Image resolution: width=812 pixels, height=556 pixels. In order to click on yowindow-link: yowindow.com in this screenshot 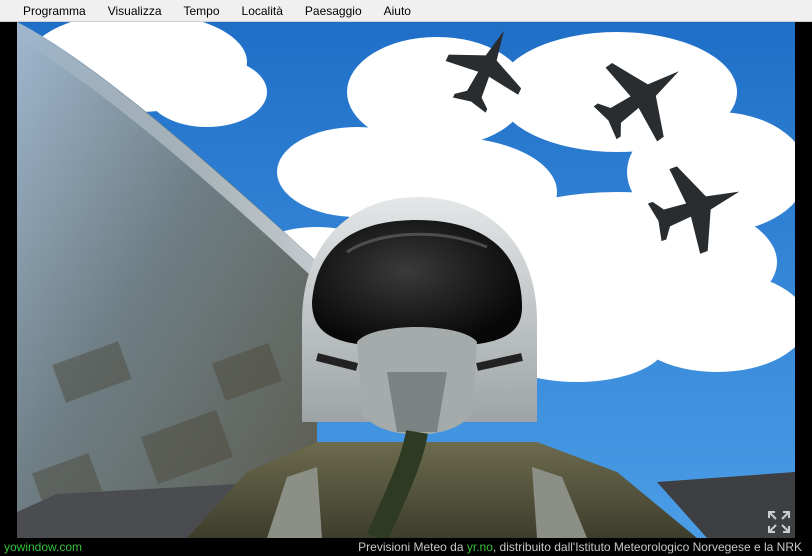, I will do `click(43, 547)`.